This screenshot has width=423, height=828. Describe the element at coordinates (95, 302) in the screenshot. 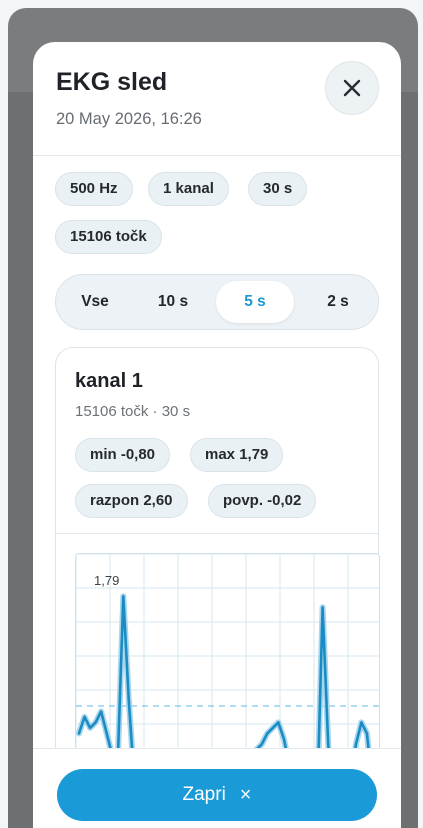

I see `segment-all: Vse` at that location.